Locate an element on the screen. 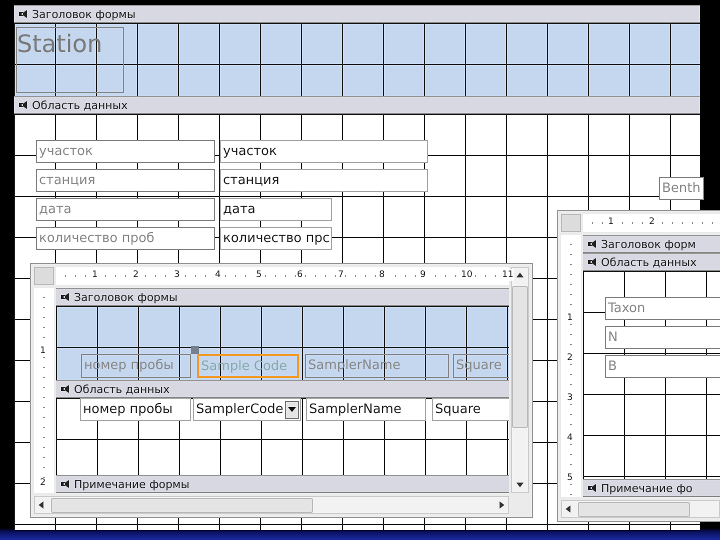 The width and height of the screenshot is (720, 540). text-box: номер пробы is located at coordinates (135, 409).